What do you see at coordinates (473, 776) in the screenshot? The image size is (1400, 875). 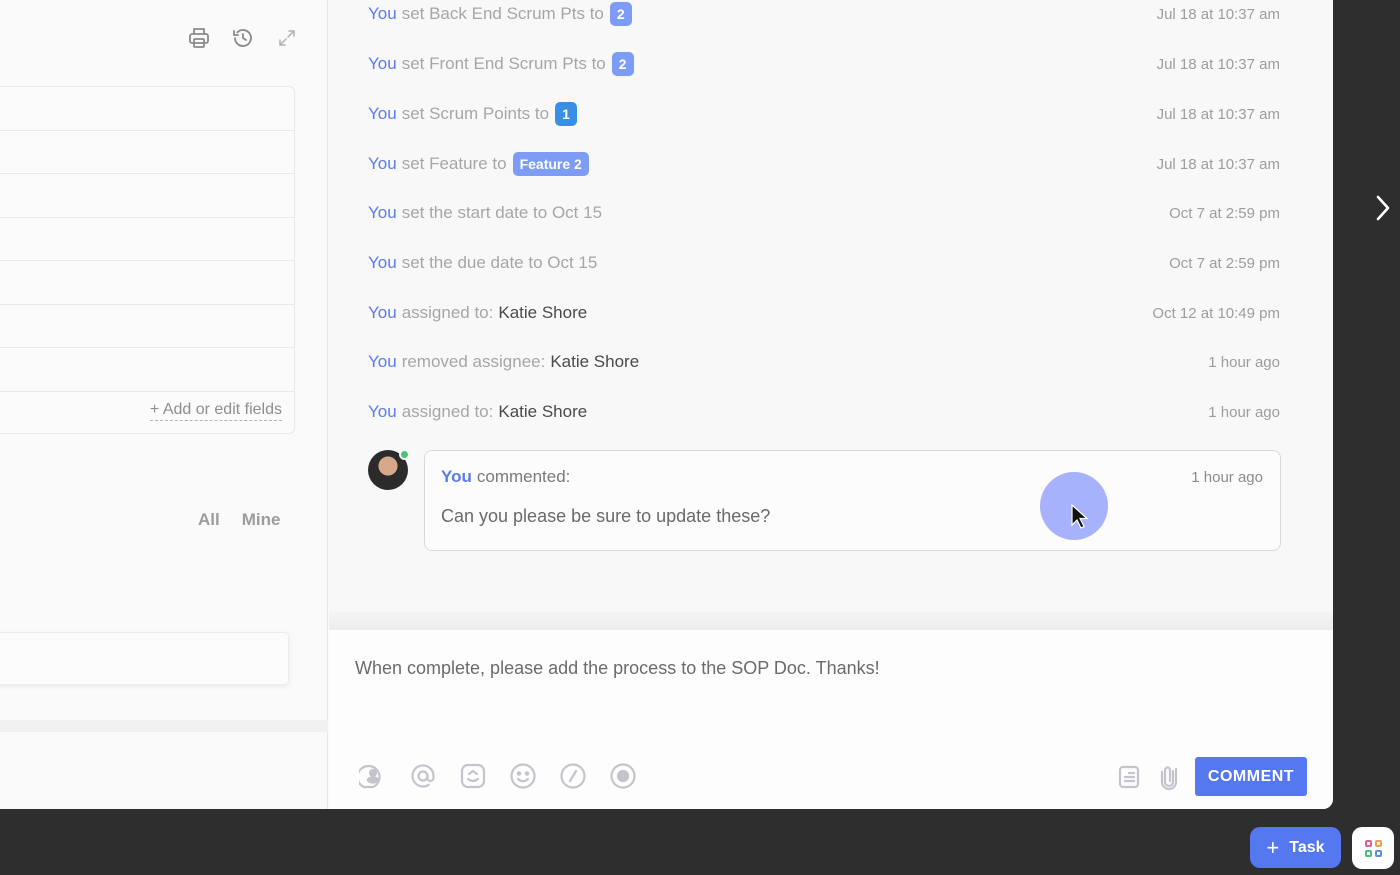 I see `reaction-icon` at bounding box center [473, 776].